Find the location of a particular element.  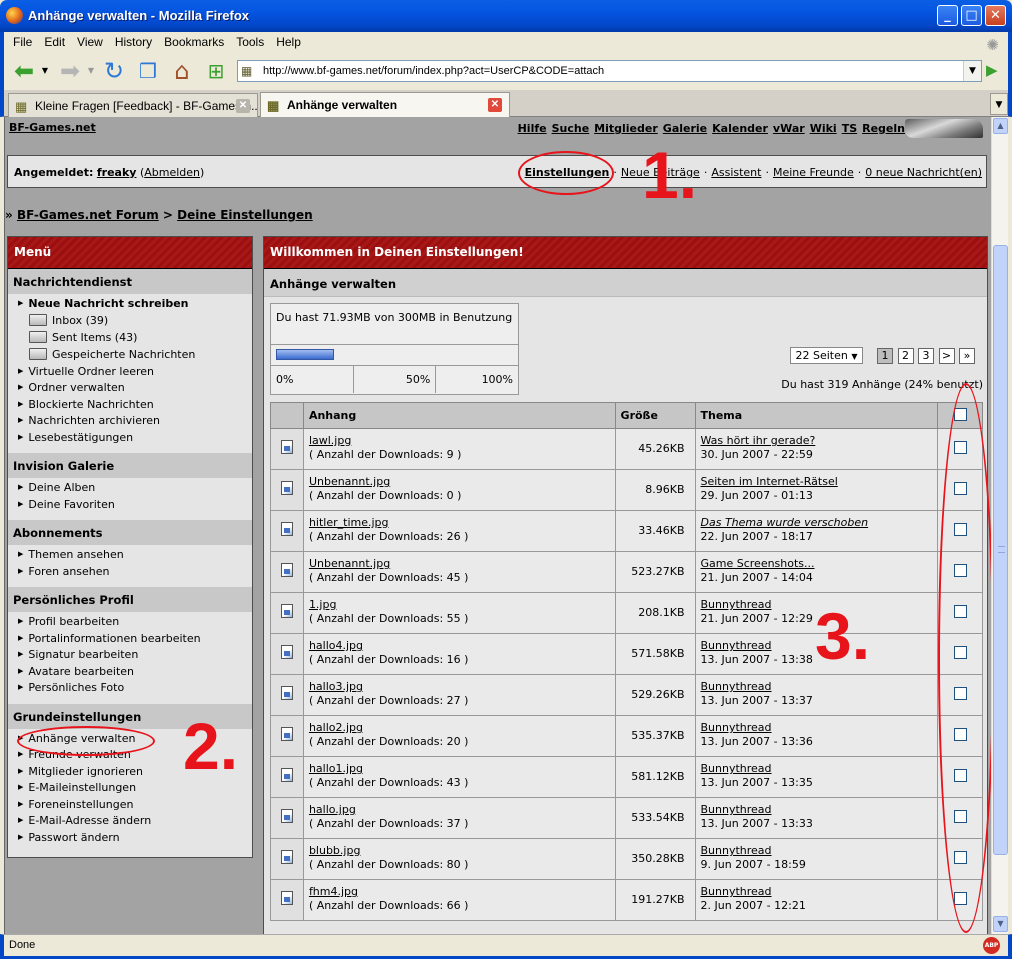

menu-file: File is located at coordinates (22, 42).